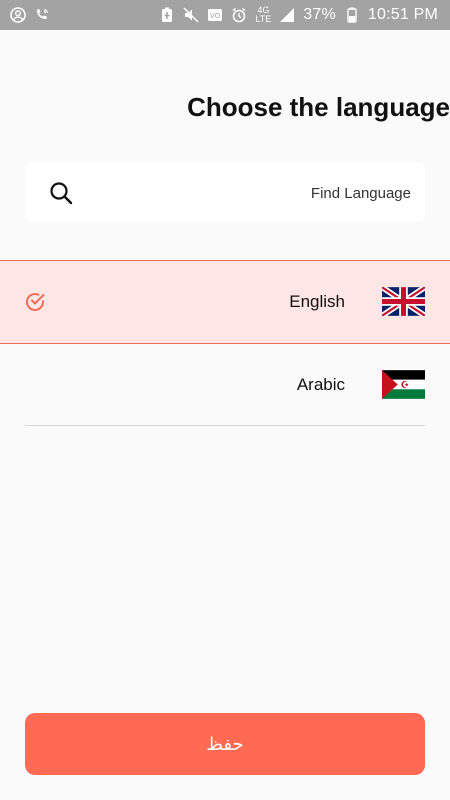 Image resolution: width=450 pixels, height=800 pixels. Describe the element at coordinates (317, 301) in the screenshot. I see `language-label: English` at that location.